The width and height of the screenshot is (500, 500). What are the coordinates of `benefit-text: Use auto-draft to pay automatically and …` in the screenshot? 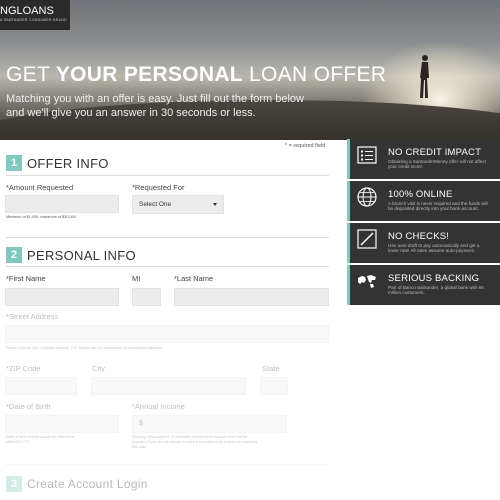 It's located at (434, 248).